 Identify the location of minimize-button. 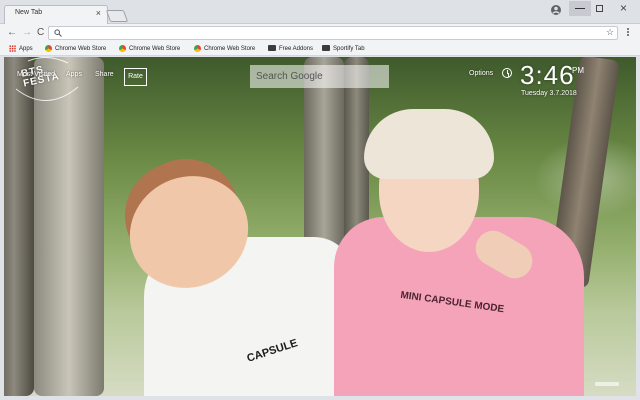
(580, 8).